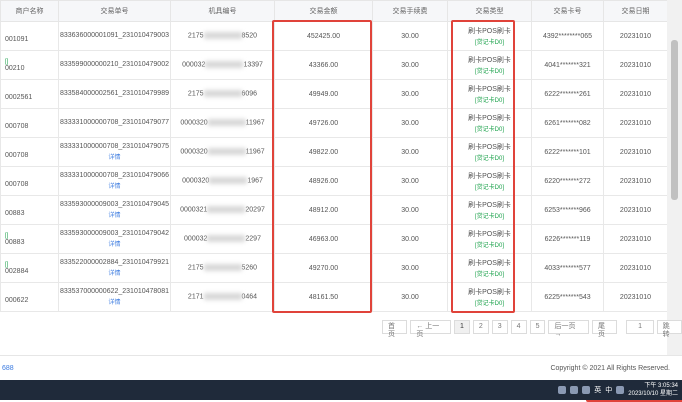 Image resolution: width=682 pixels, height=402 pixels. I want to click on pager-next: 后一页 →, so click(569, 329).